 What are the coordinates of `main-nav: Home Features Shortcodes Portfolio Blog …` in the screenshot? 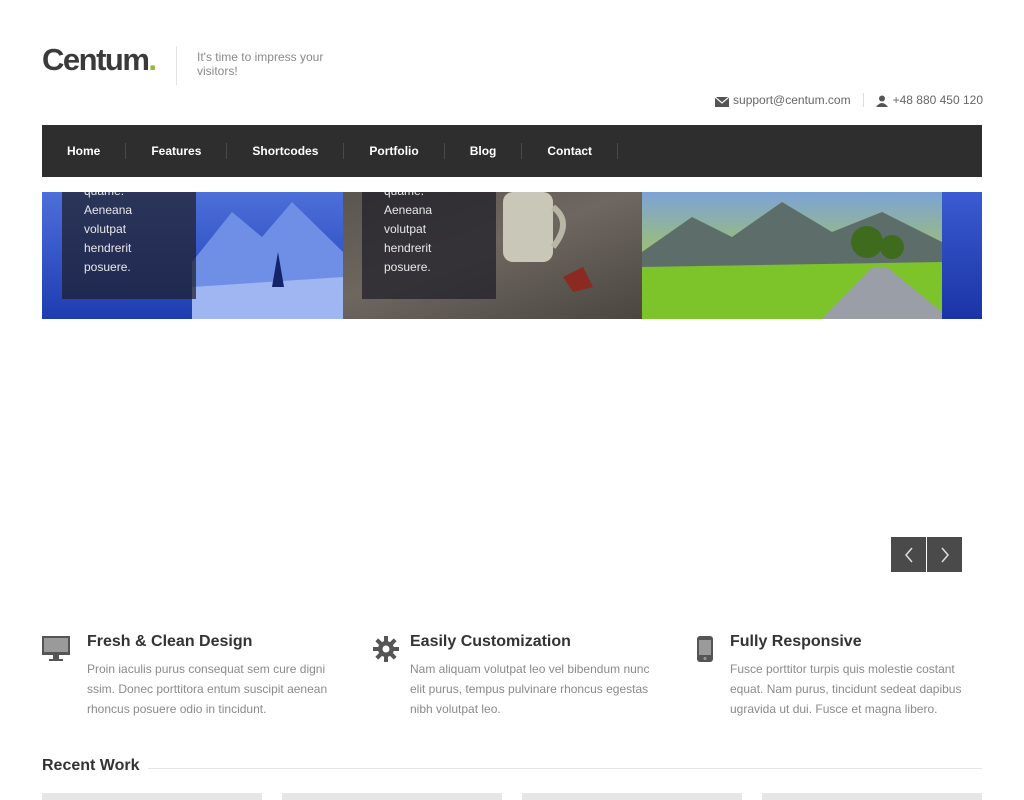 It's located at (512, 151).